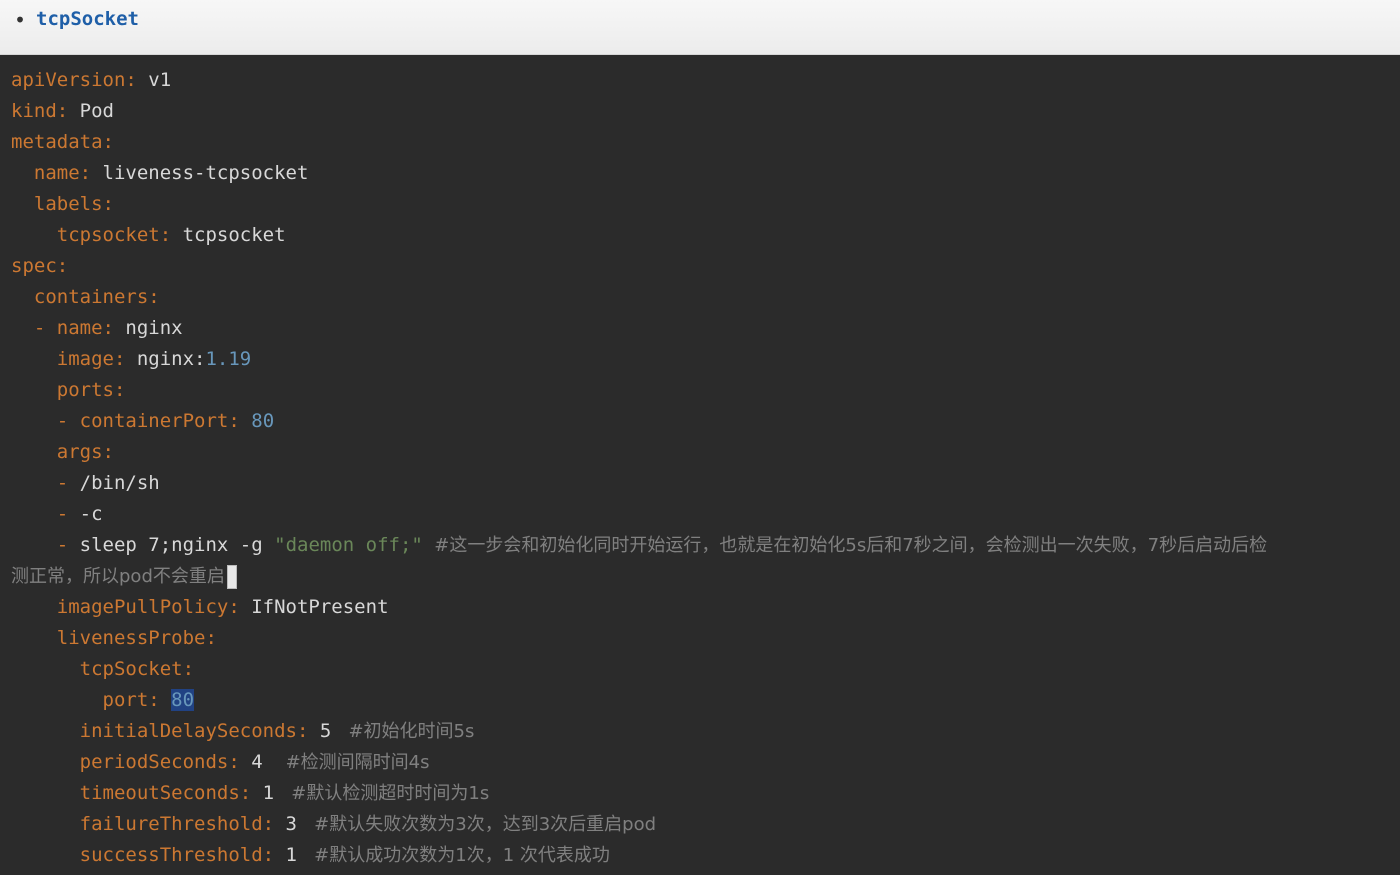 This screenshot has width=1400, height=875. I want to click on code-line: - -c, so click(79, 514).